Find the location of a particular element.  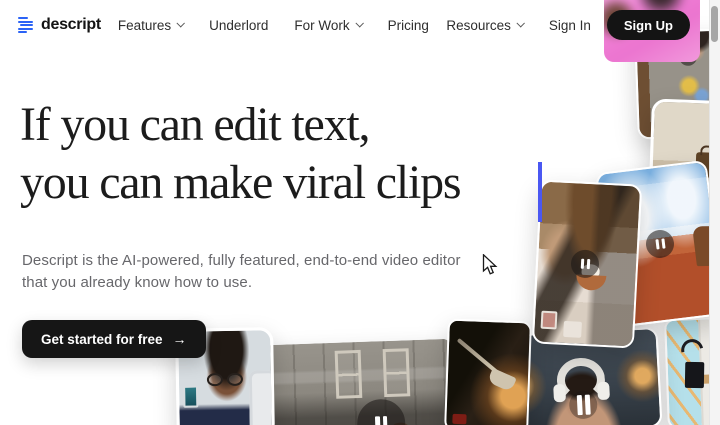

nav-left: Features Underlord For Work Pricing is located at coordinates (273, 25).